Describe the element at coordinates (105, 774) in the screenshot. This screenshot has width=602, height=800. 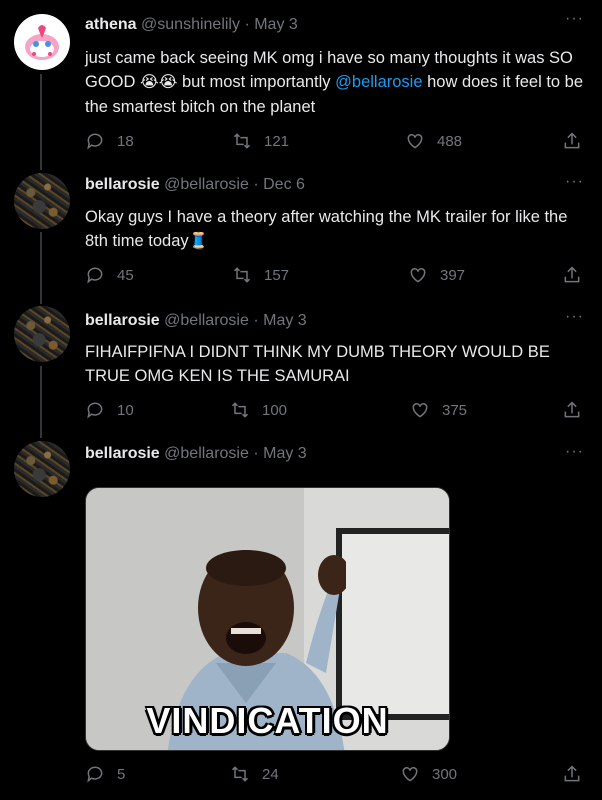
I see `reply-button: 5` at that location.